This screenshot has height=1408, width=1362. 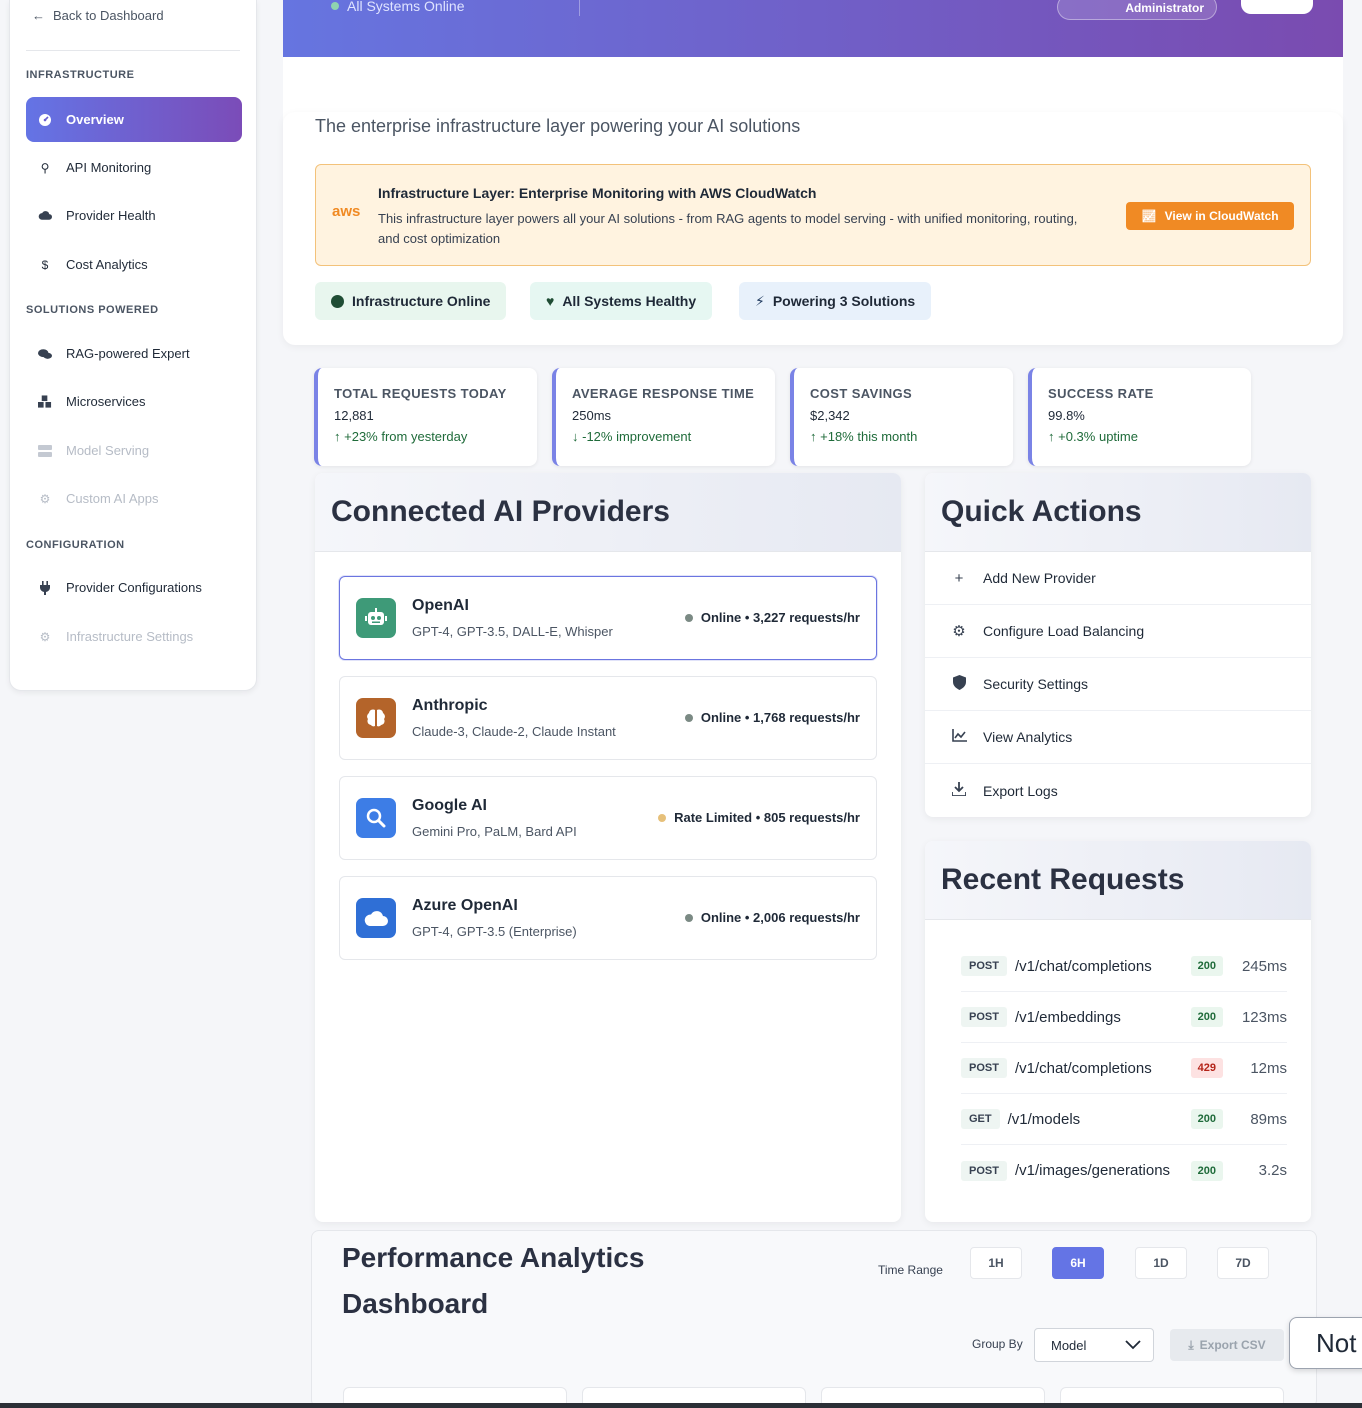 I want to click on cogs-icon: ⚙, so click(x=45, y=498).